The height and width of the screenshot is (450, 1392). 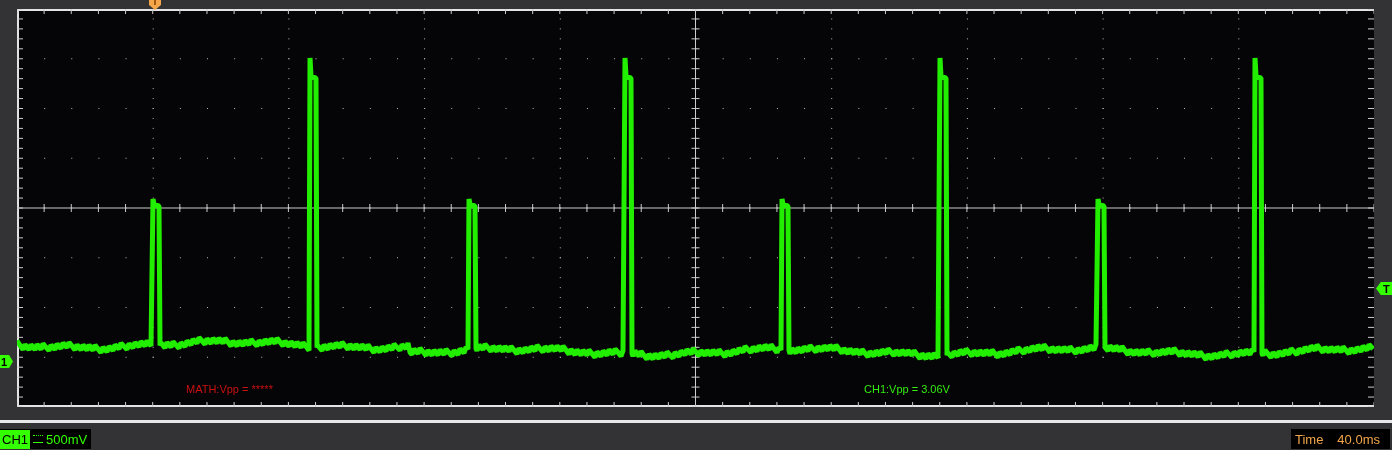 What do you see at coordinates (907, 389) in the screenshot?
I see `measurement-readout: CH1:Vpp = 3.06V` at bounding box center [907, 389].